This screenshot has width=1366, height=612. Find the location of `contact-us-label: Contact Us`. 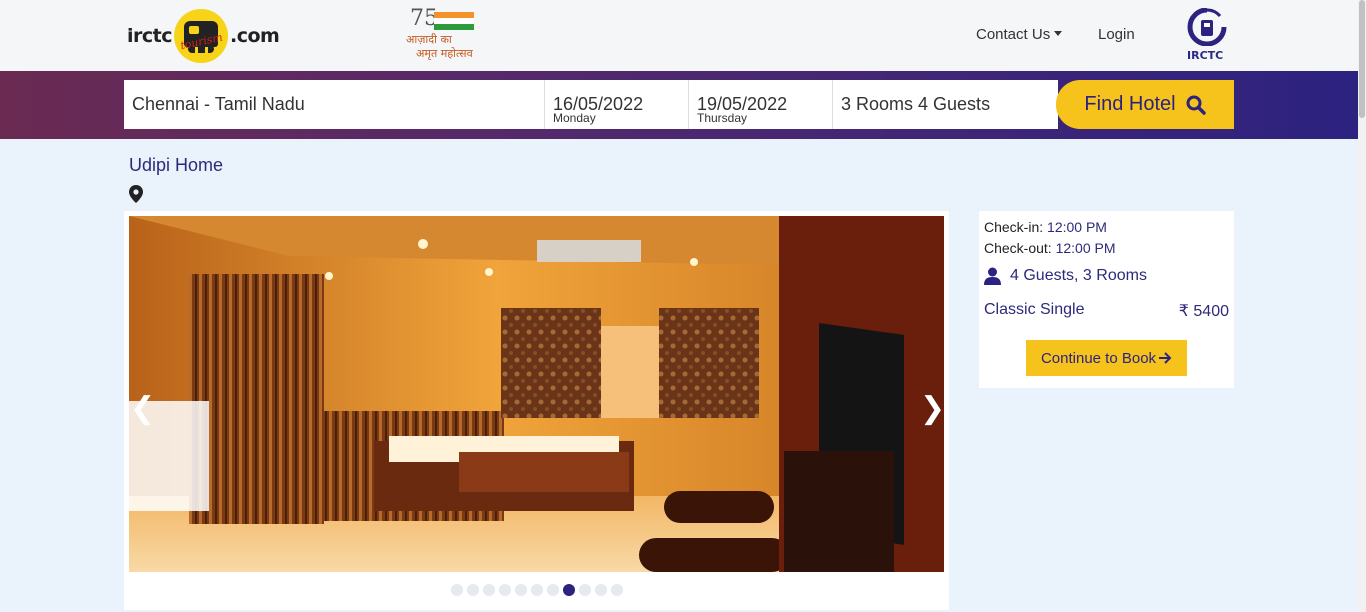

contact-us-label: Contact Us is located at coordinates (1013, 34).